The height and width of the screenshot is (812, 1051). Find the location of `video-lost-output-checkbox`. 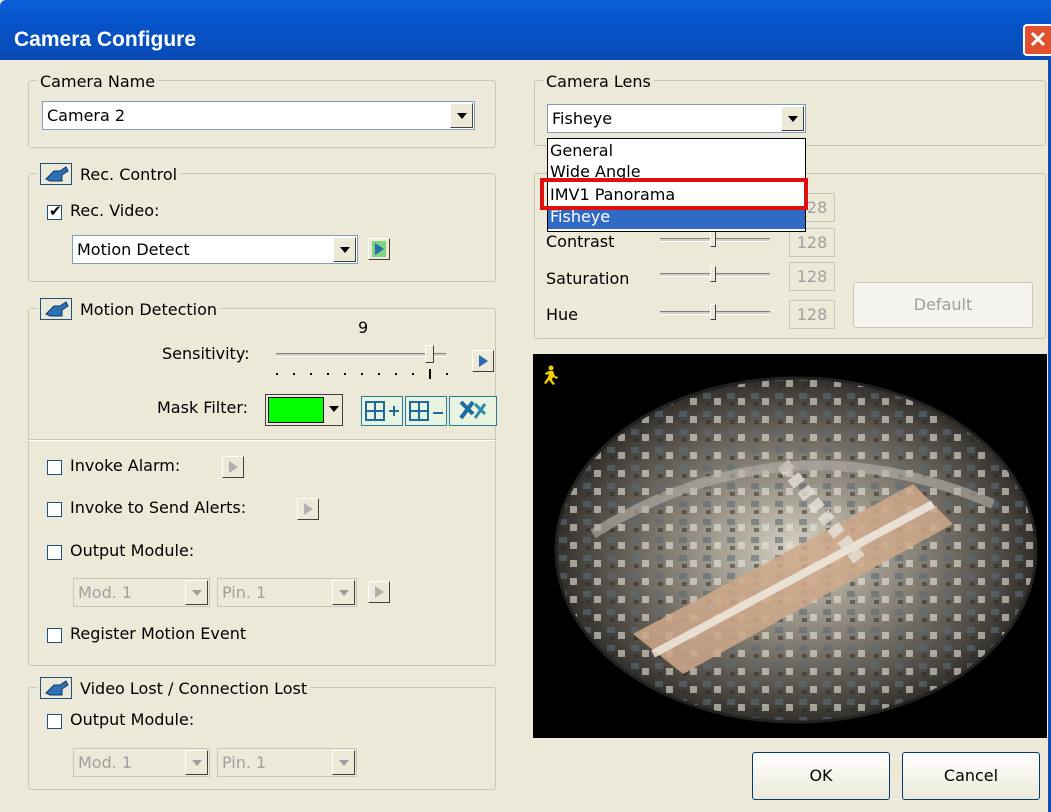

video-lost-output-checkbox is located at coordinates (54, 721).